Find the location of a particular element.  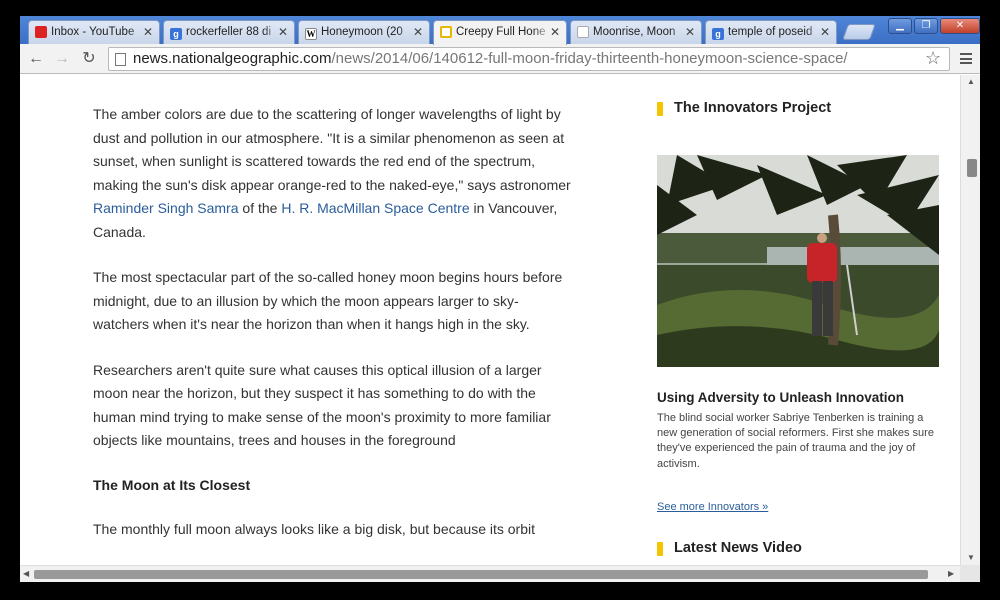

see-more-innovators-link: See more Innovators » is located at coordinates (712, 507).